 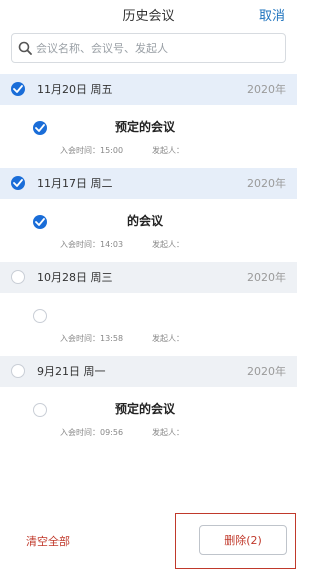 What do you see at coordinates (157, 48) in the screenshot?
I see `search-input` at bounding box center [157, 48].